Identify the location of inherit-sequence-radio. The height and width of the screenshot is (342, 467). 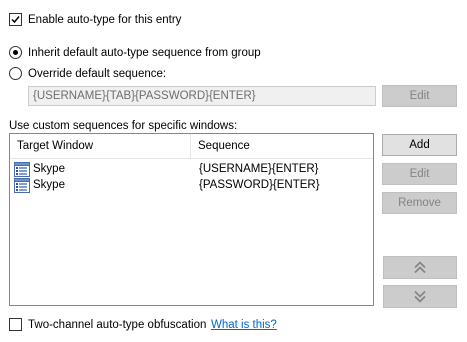
(15, 52).